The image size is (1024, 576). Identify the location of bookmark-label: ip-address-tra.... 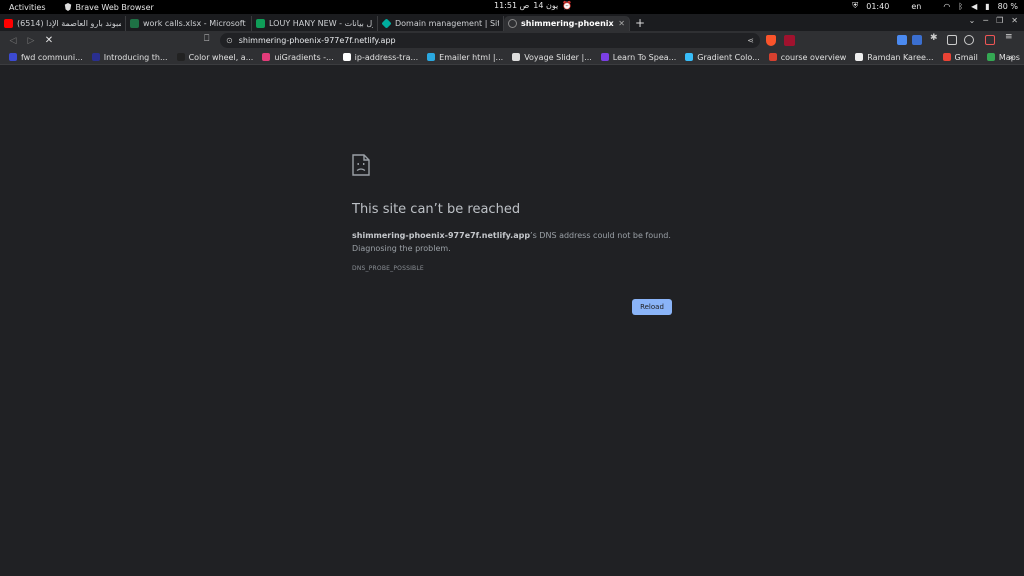
(386, 57).